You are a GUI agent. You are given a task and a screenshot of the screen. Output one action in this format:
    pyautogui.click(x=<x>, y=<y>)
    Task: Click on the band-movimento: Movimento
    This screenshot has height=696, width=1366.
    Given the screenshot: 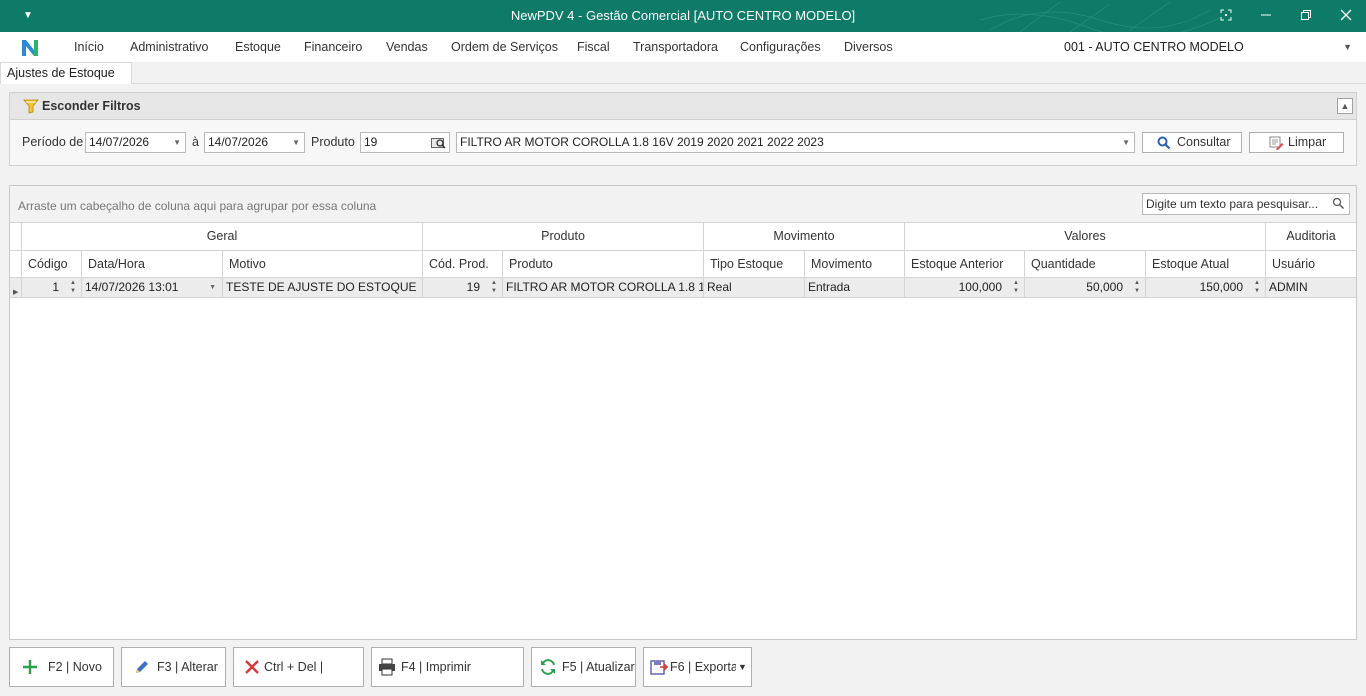 What is the action you would take?
    pyautogui.click(x=804, y=236)
    